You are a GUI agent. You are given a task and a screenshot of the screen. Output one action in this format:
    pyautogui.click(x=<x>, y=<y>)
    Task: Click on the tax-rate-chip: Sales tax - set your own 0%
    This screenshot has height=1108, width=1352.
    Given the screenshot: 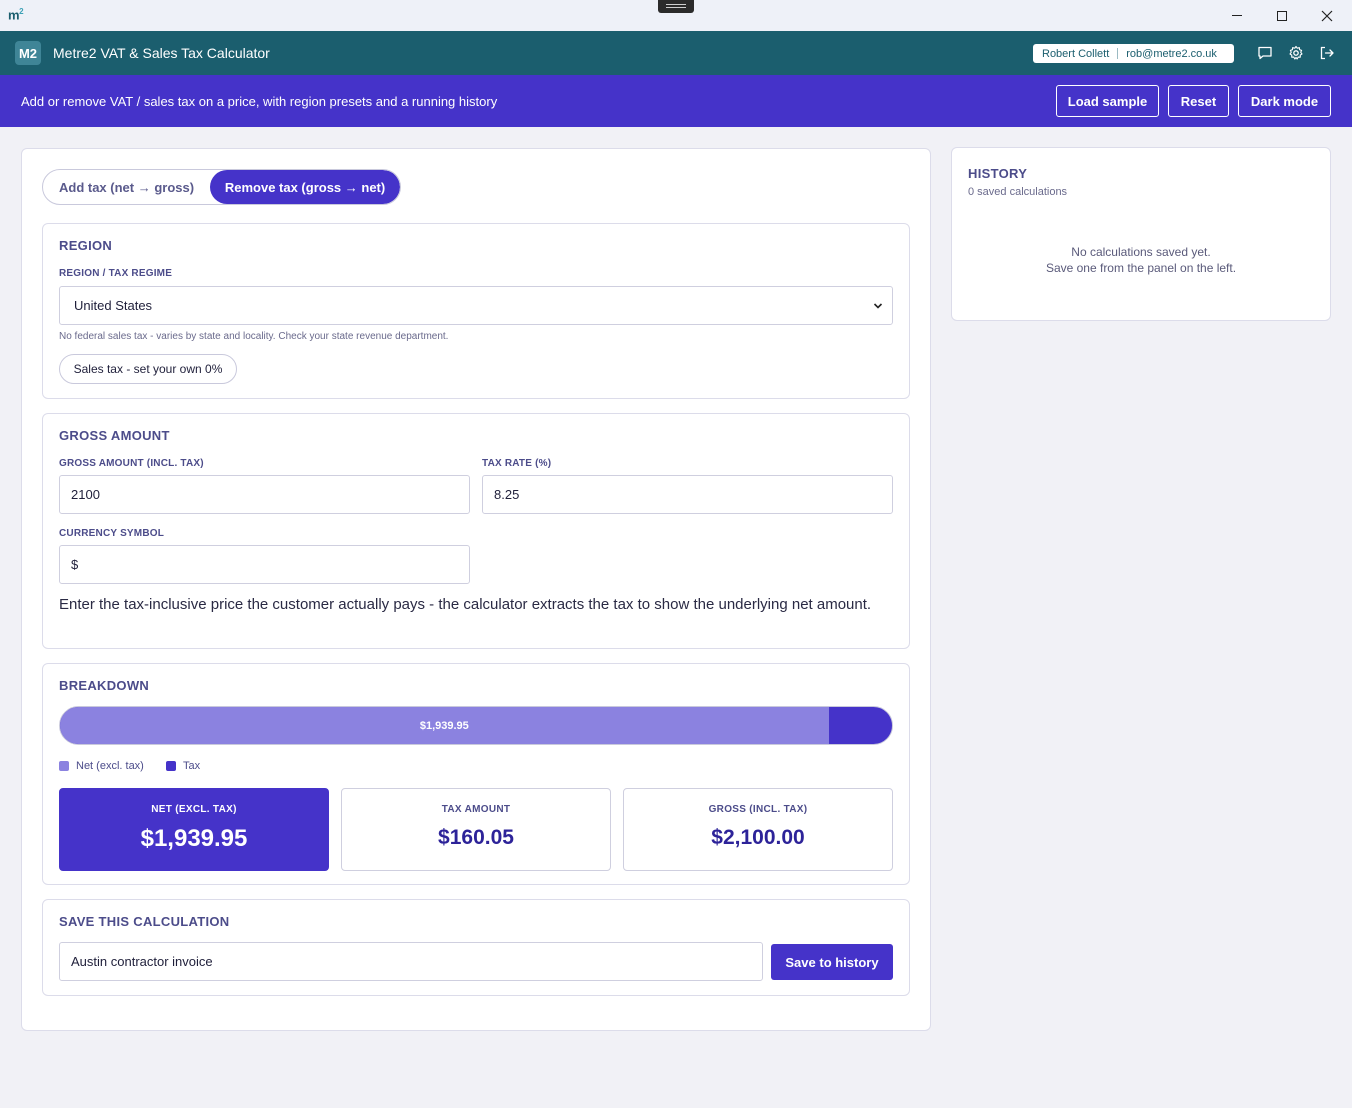 What is the action you would take?
    pyautogui.click(x=148, y=369)
    